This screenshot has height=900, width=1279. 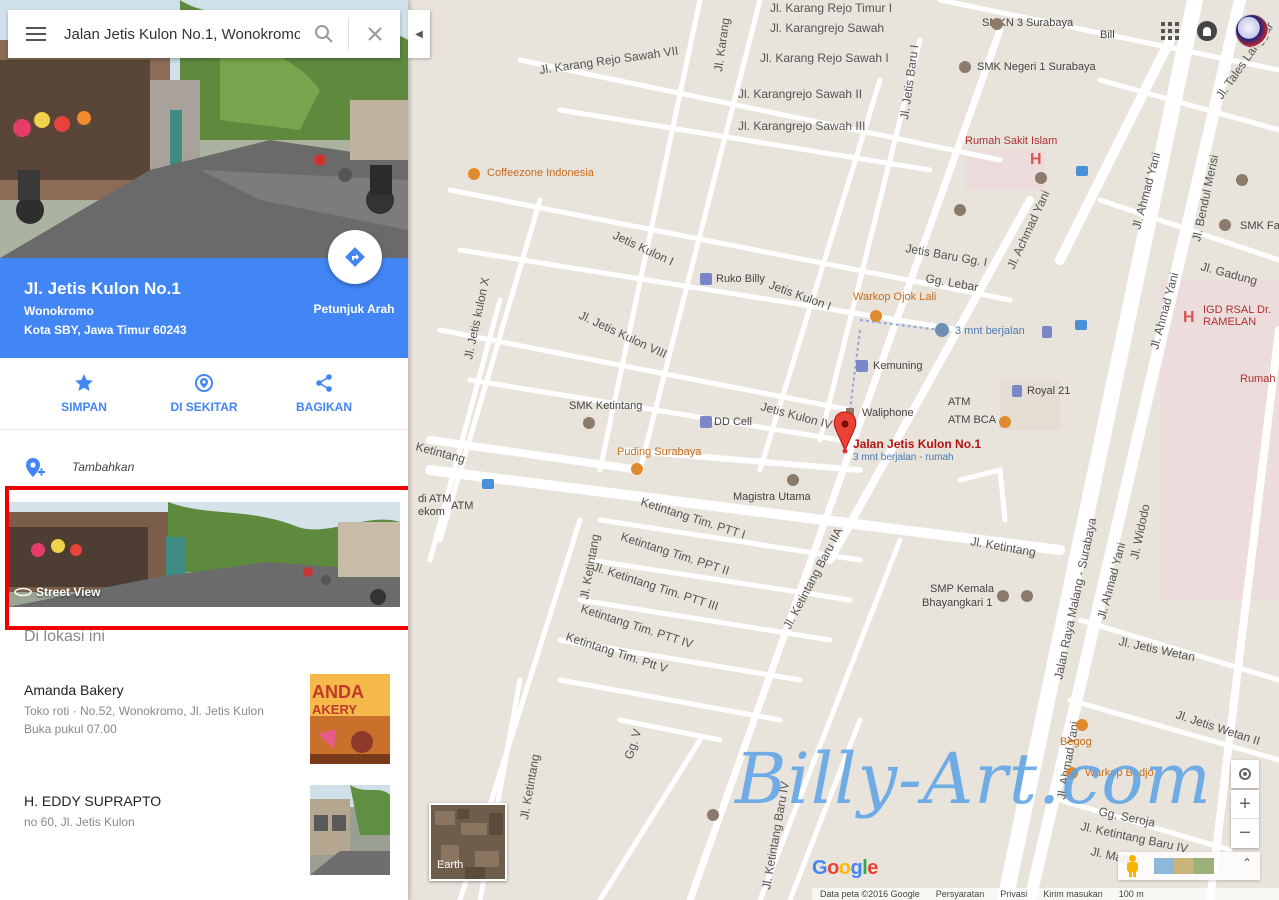 I want to click on svg-text: Kemuning, so click(x=898, y=366).